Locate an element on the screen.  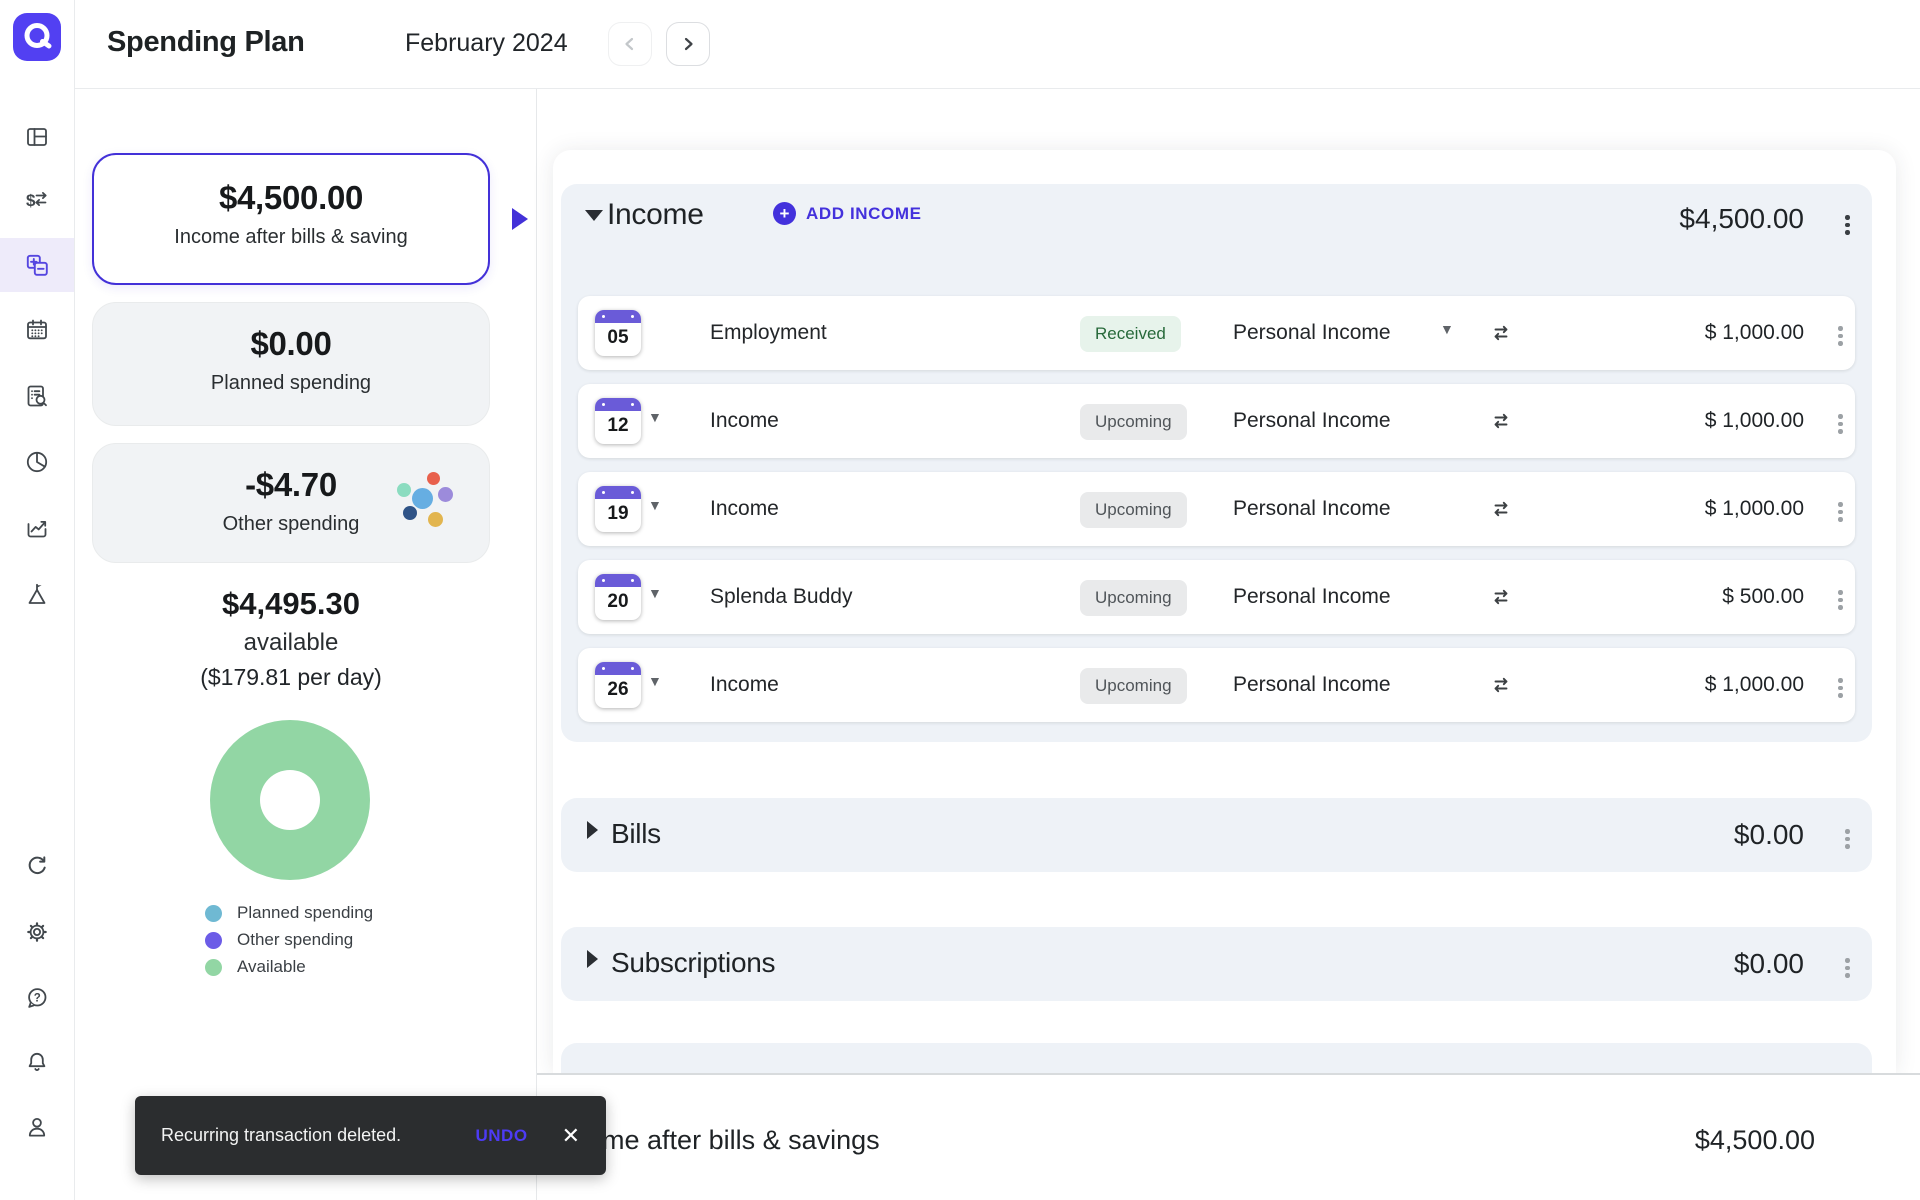
date-day: 26 is located at coordinates (618, 689).